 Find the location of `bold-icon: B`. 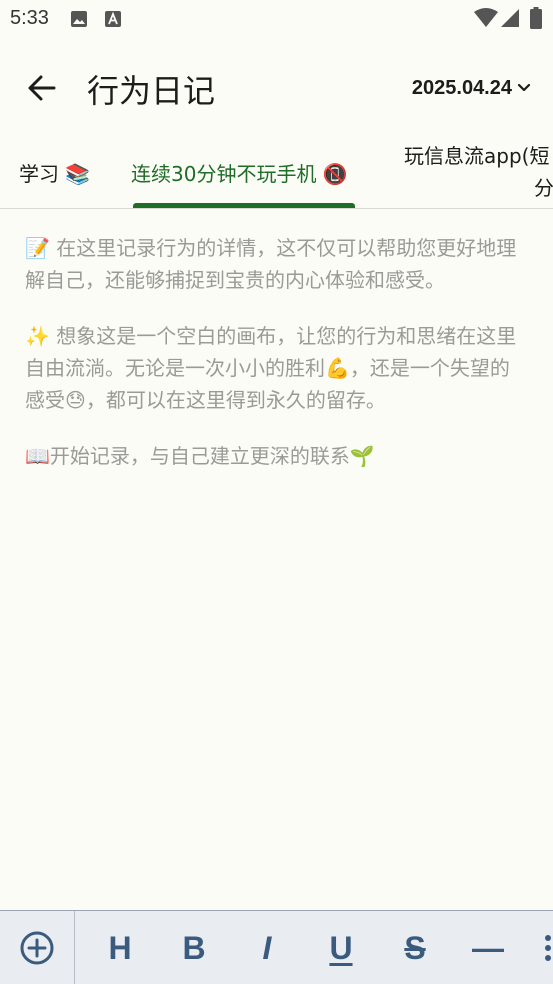

bold-icon: B is located at coordinates (194, 947).